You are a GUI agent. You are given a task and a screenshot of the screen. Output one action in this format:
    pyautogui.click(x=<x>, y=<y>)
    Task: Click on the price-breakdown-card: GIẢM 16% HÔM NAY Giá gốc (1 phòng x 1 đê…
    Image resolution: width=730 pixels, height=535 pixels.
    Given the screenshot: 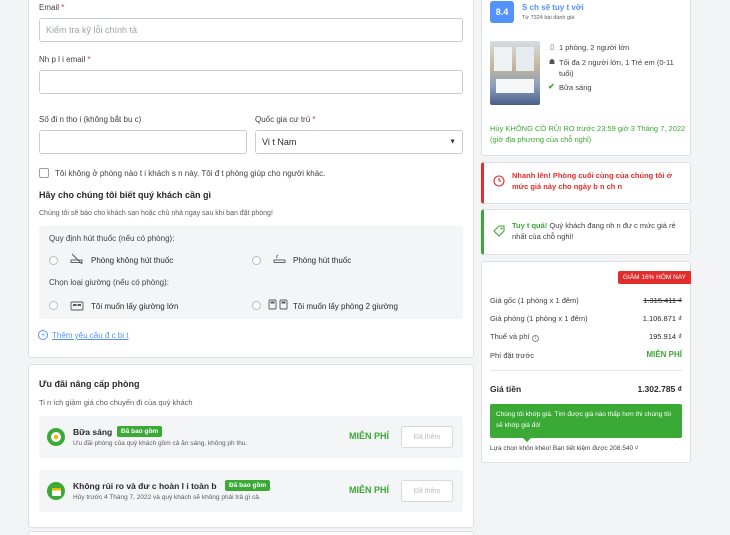 What is the action you would take?
    pyautogui.click(x=586, y=362)
    